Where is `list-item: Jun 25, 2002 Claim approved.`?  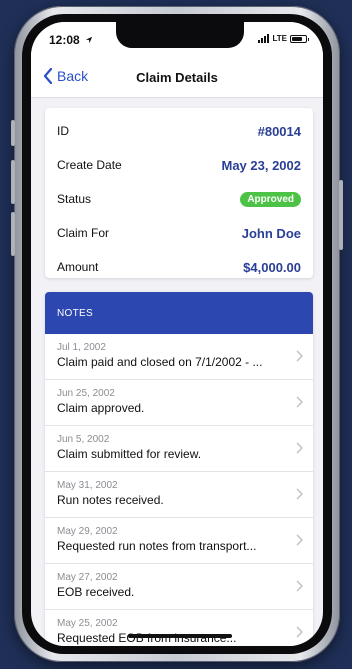
list-item: Jun 25, 2002 Claim approved. is located at coordinates (179, 403).